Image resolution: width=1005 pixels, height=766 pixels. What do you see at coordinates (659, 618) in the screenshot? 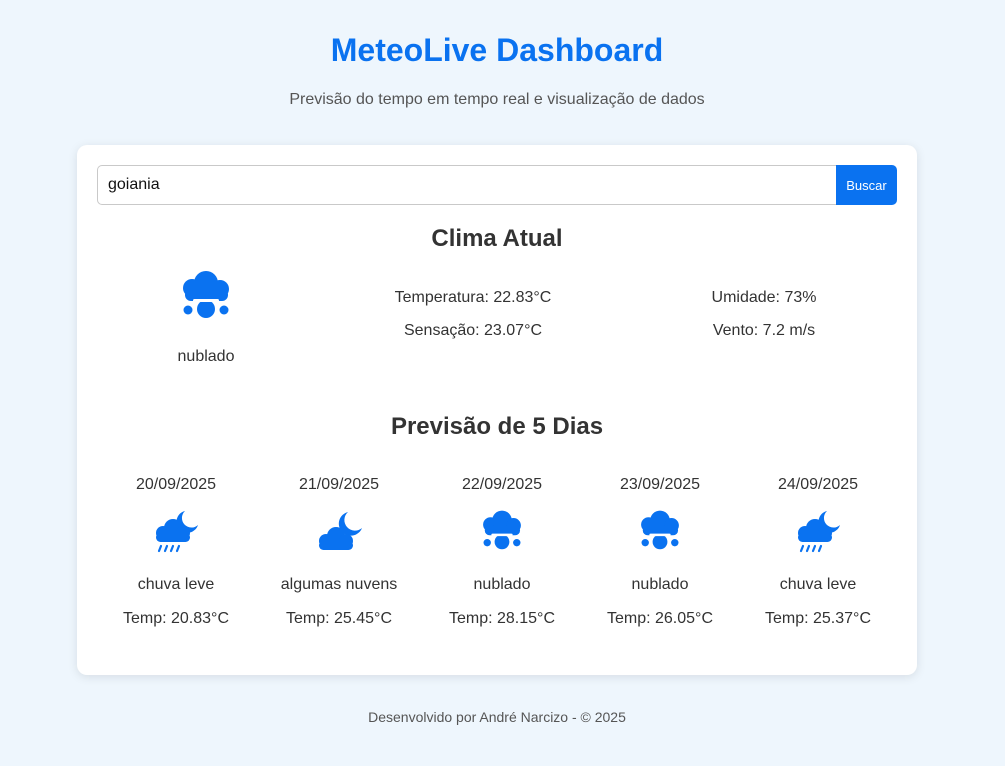
I see `forecast-temp: Temp: 26.05°C` at bounding box center [659, 618].